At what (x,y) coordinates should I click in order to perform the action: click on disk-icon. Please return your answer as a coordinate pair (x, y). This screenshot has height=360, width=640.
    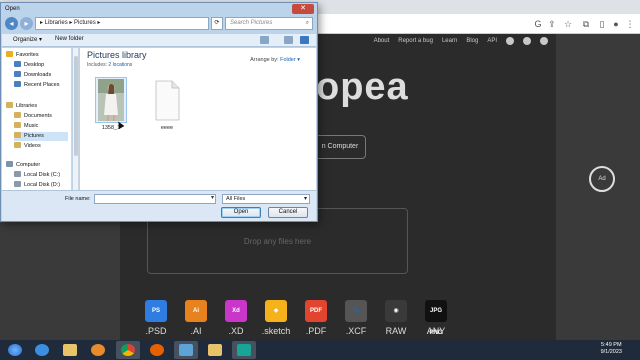
    Looking at the image, I should click on (17, 184).